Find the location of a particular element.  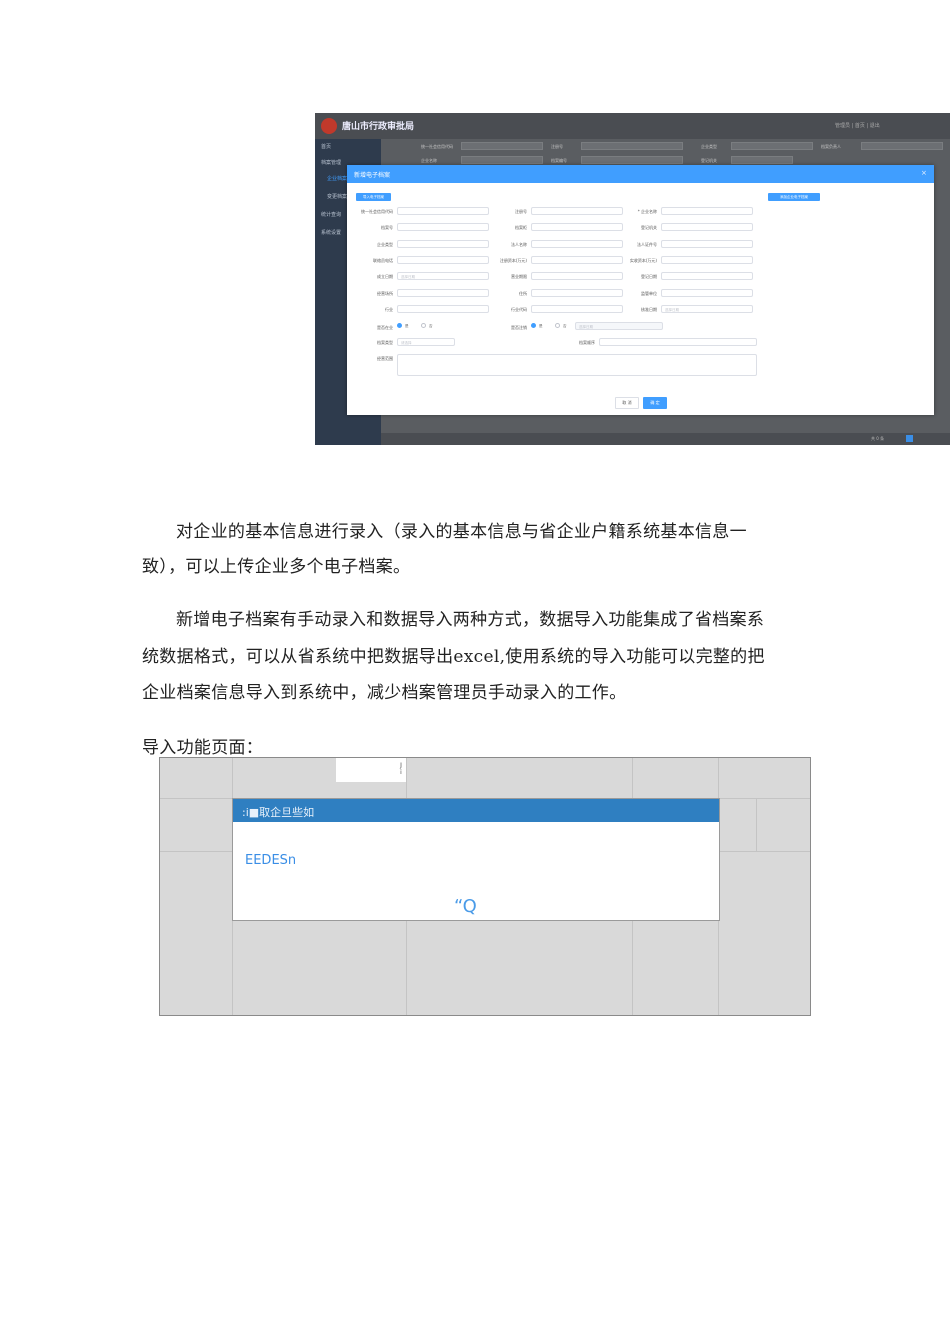

filter-label: 统一社会信用代码 is located at coordinates (437, 146).